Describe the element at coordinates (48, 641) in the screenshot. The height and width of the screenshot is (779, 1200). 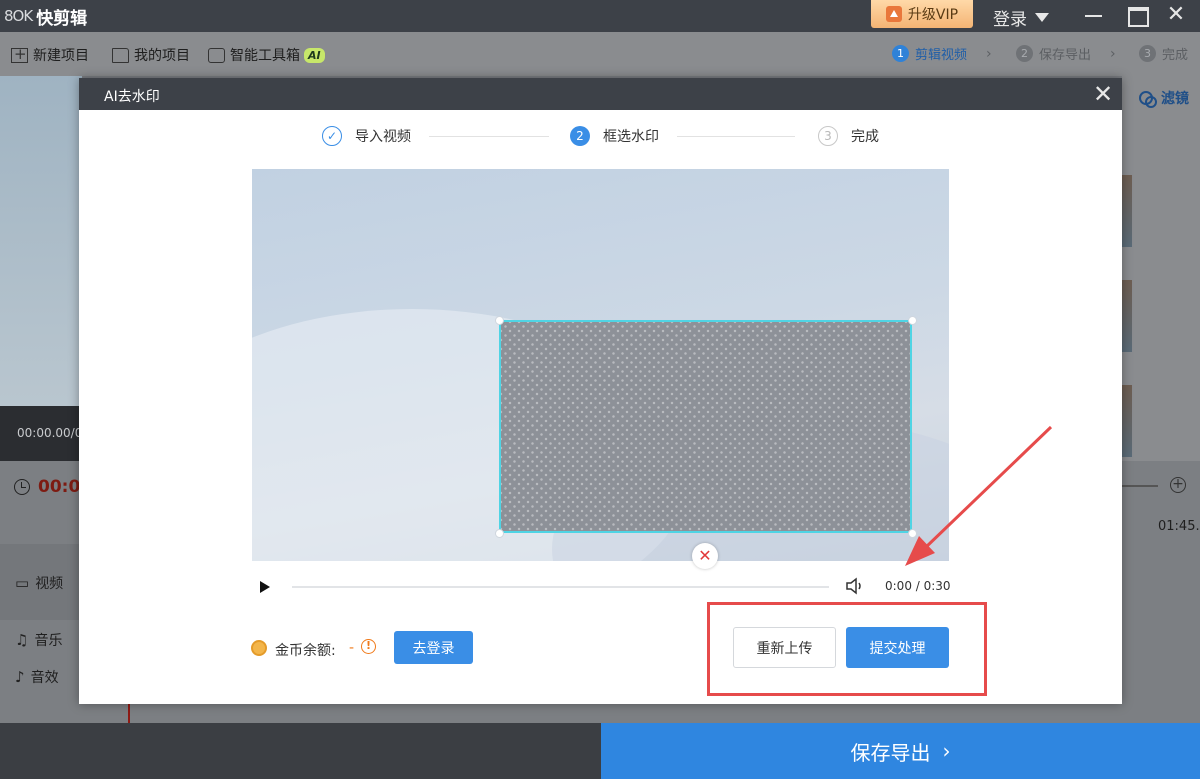
I see `track-name: 音乐` at that location.